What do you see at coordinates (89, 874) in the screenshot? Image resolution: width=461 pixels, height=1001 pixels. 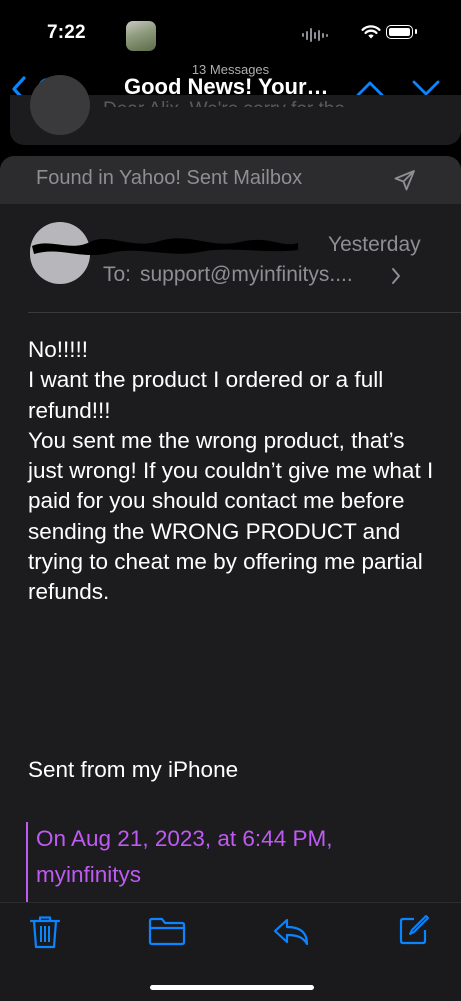 I see `quoted-sender: myinfinitys` at bounding box center [89, 874].